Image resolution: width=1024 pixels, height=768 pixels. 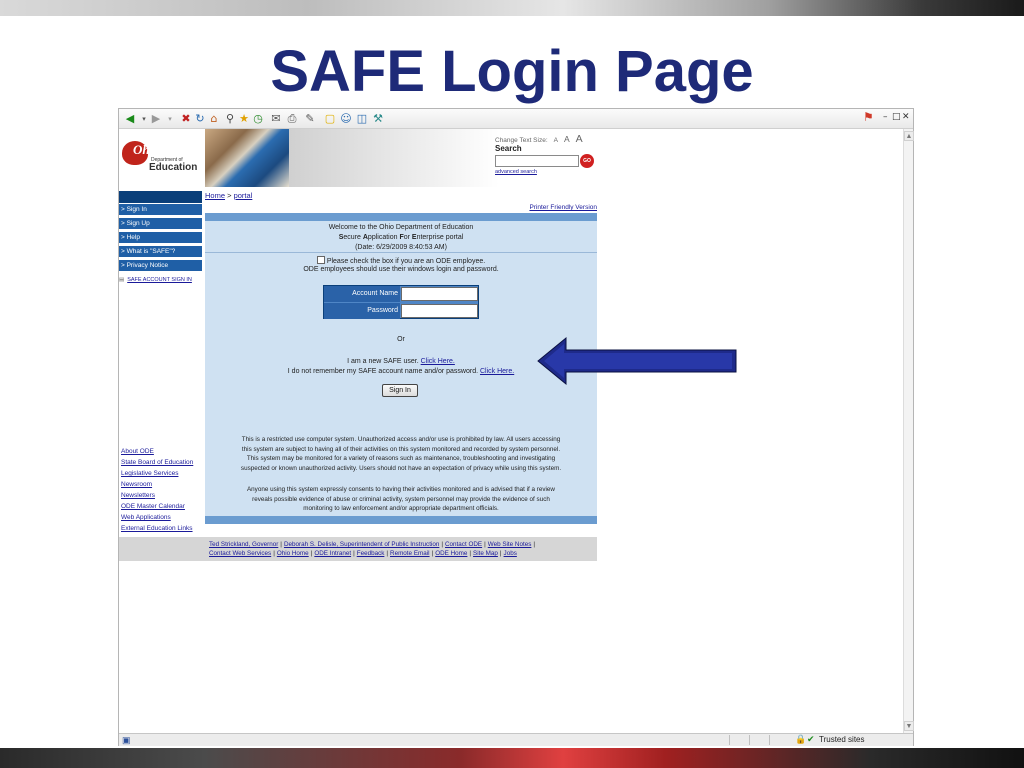 What do you see at coordinates (463, 544) in the screenshot?
I see `footer-link-contact-ode: Contact ODE` at bounding box center [463, 544].